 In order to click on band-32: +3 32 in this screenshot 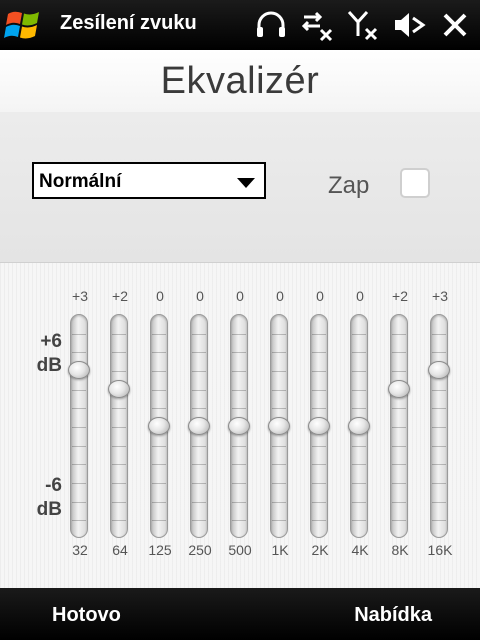, I will do `click(80, 424)`.